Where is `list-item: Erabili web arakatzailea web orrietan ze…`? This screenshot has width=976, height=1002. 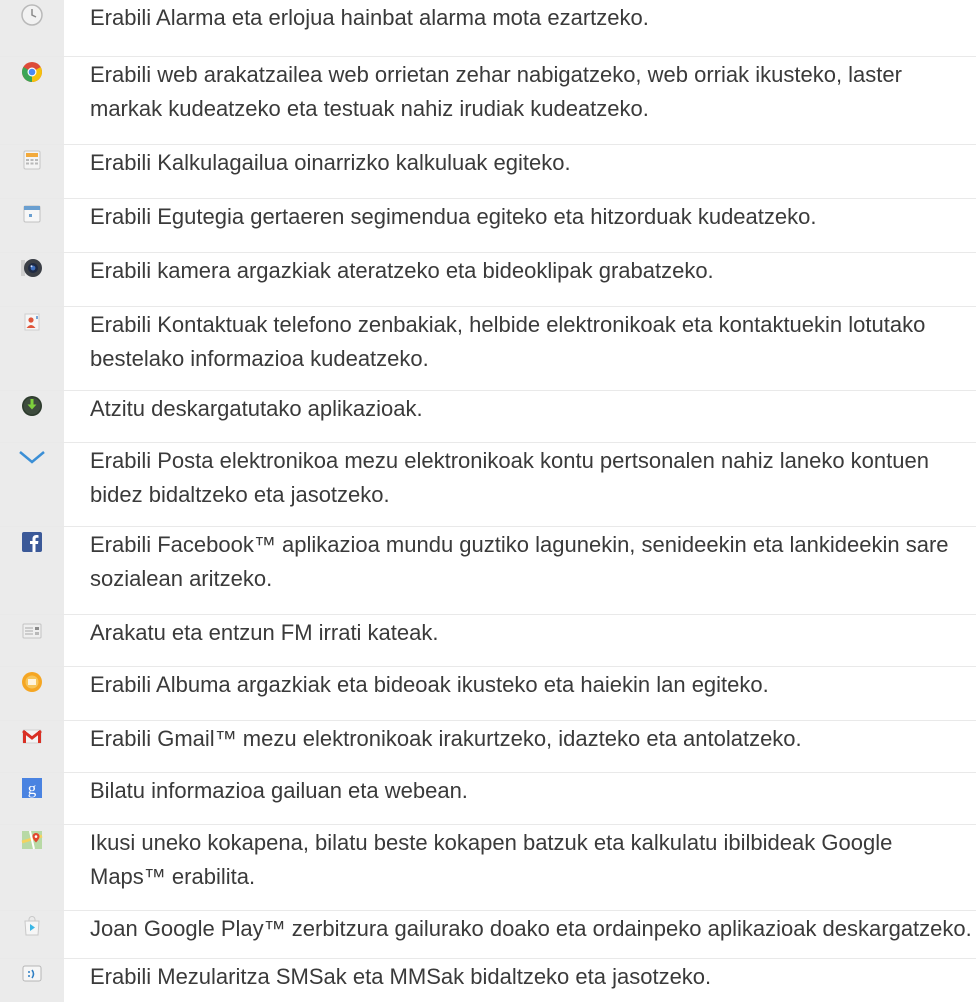
list-item: Erabili web arakatzailea web orrietan ze… is located at coordinates (488, 100).